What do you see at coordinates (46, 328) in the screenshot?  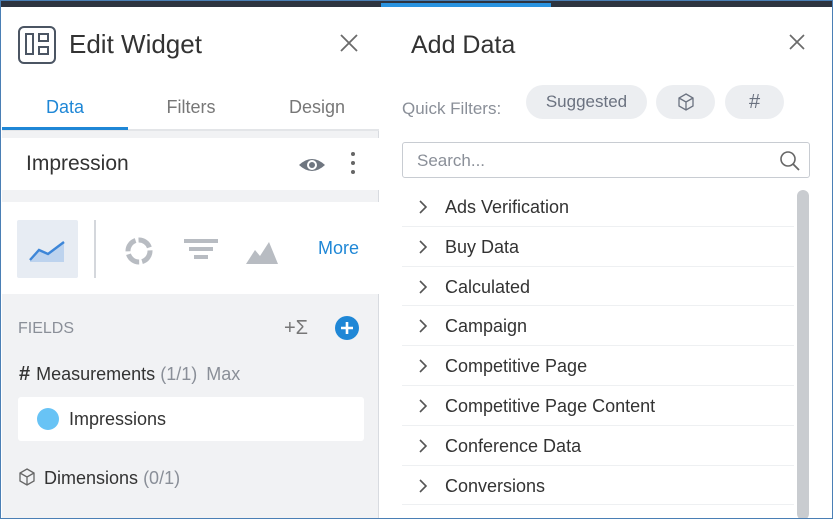 I see `fields-heading: FIELDS` at bounding box center [46, 328].